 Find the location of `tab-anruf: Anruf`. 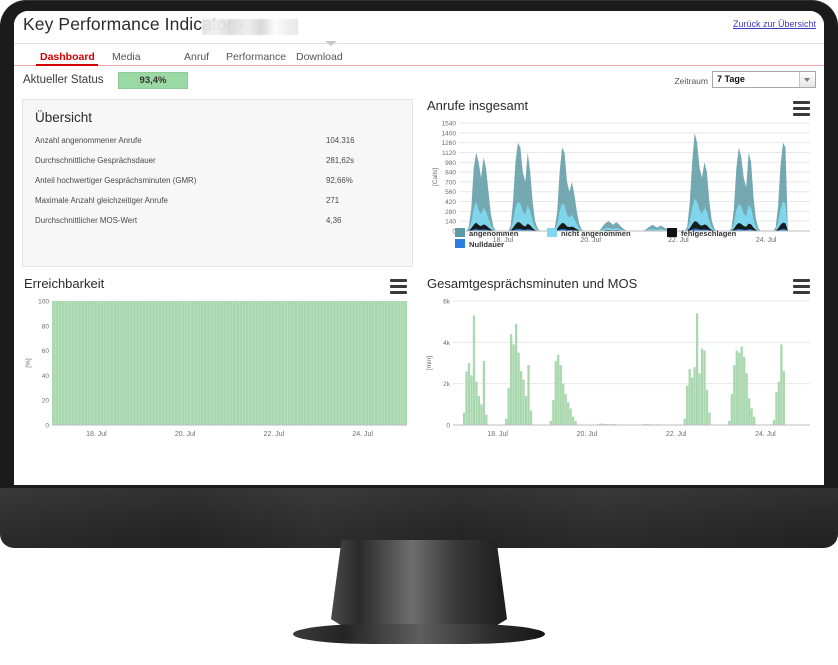

tab-anruf: Anruf is located at coordinates (196, 57).